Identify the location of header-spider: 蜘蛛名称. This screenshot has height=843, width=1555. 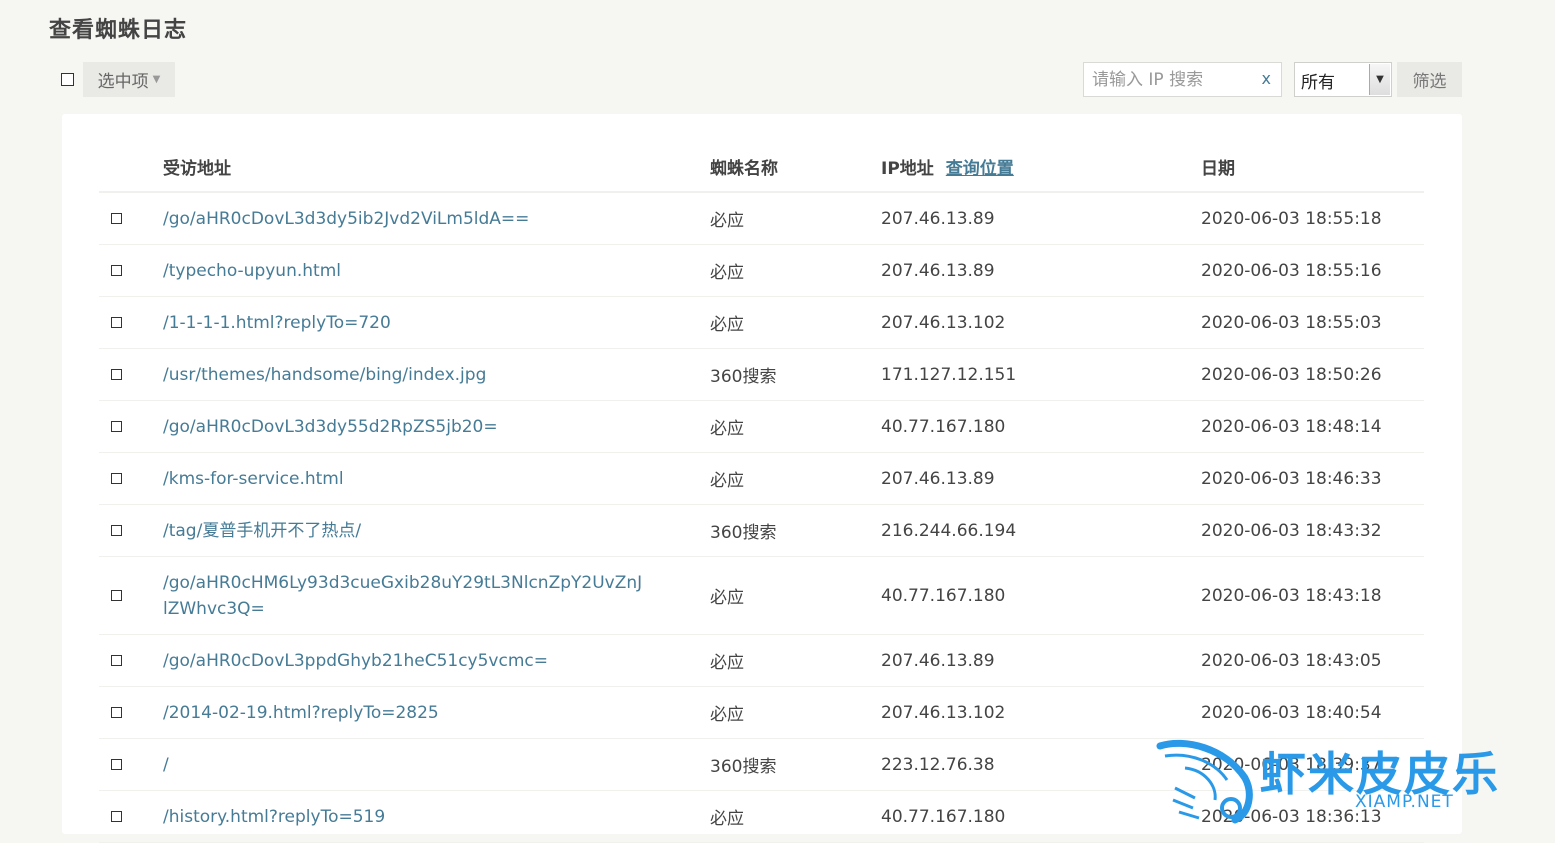
(795, 167).